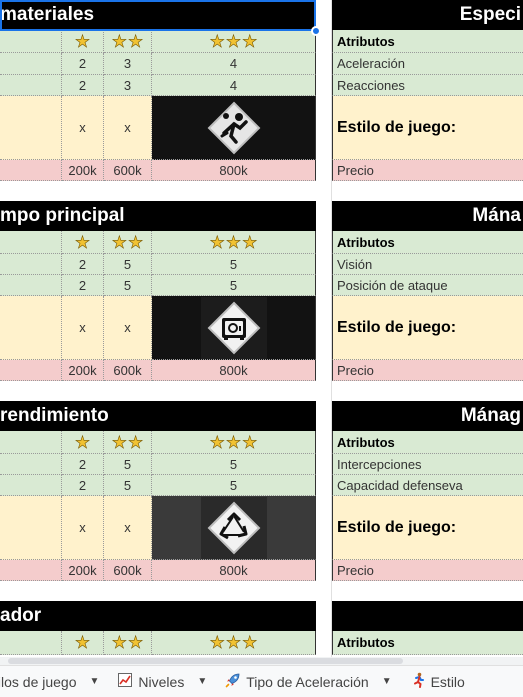 This screenshot has width=523, height=697. I want to click on spacer-column, so click(324, 328).